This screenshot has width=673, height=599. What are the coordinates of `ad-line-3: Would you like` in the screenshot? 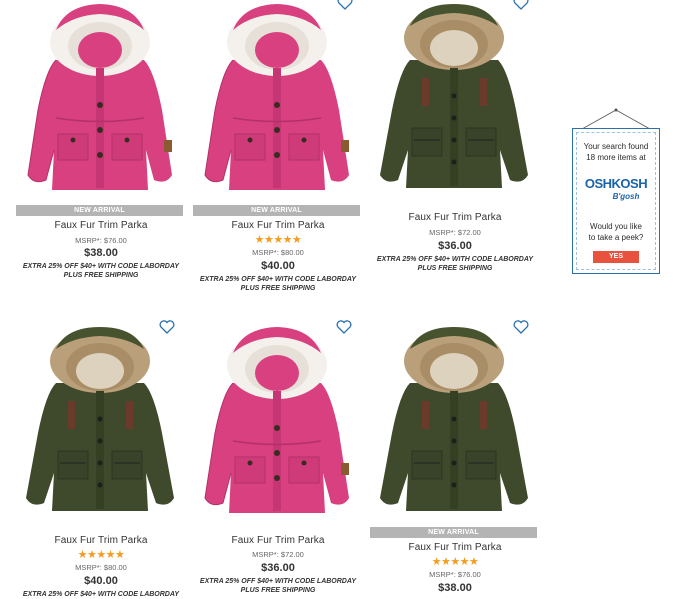 It's located at (616, 226).